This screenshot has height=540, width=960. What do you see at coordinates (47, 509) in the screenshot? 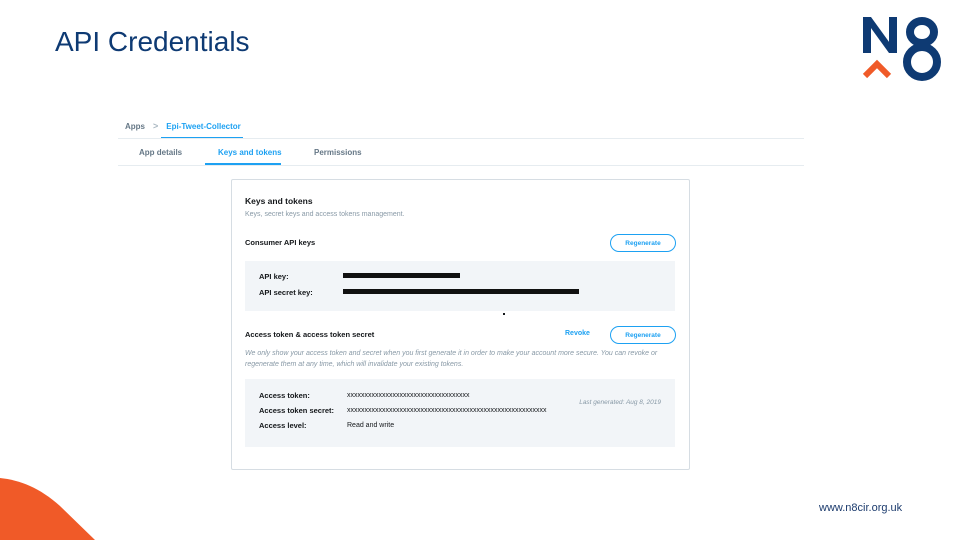
I see `corner-decoration` at bounding box center [47, 509].